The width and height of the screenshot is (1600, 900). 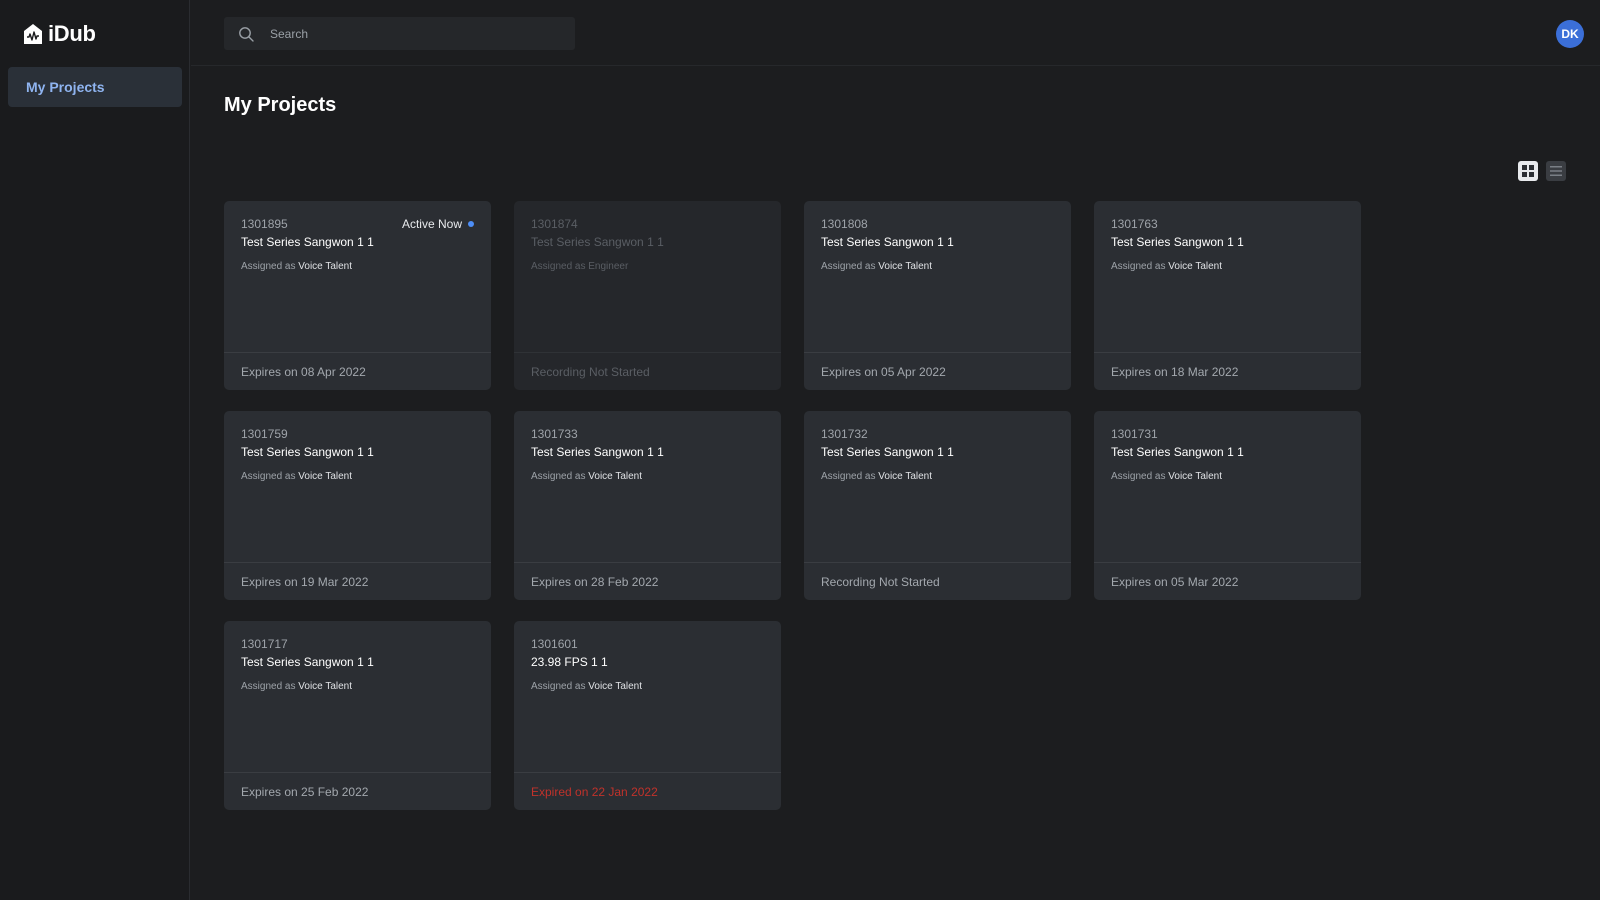 I want to click on list-view-icon, so click(x=1556, y=171).